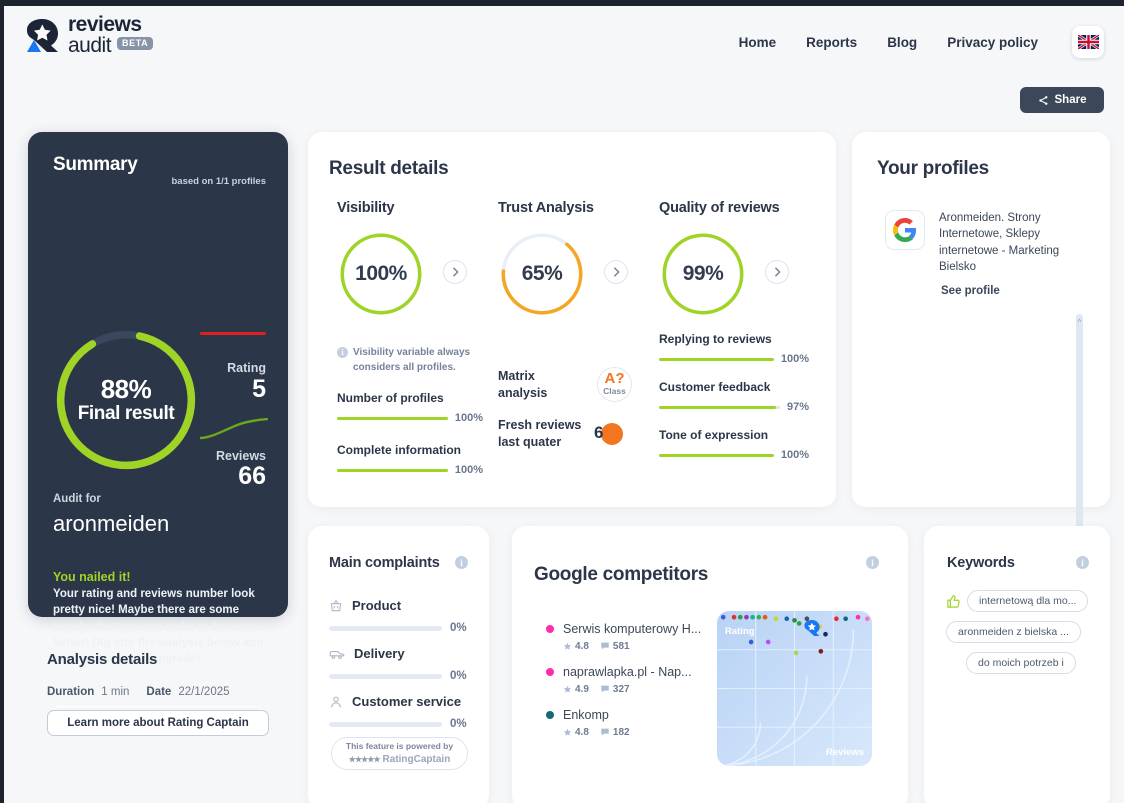  Describe the element at coordinates (902, 42) in the screenshot. I see `nav-item-blog: Blog` at that location.